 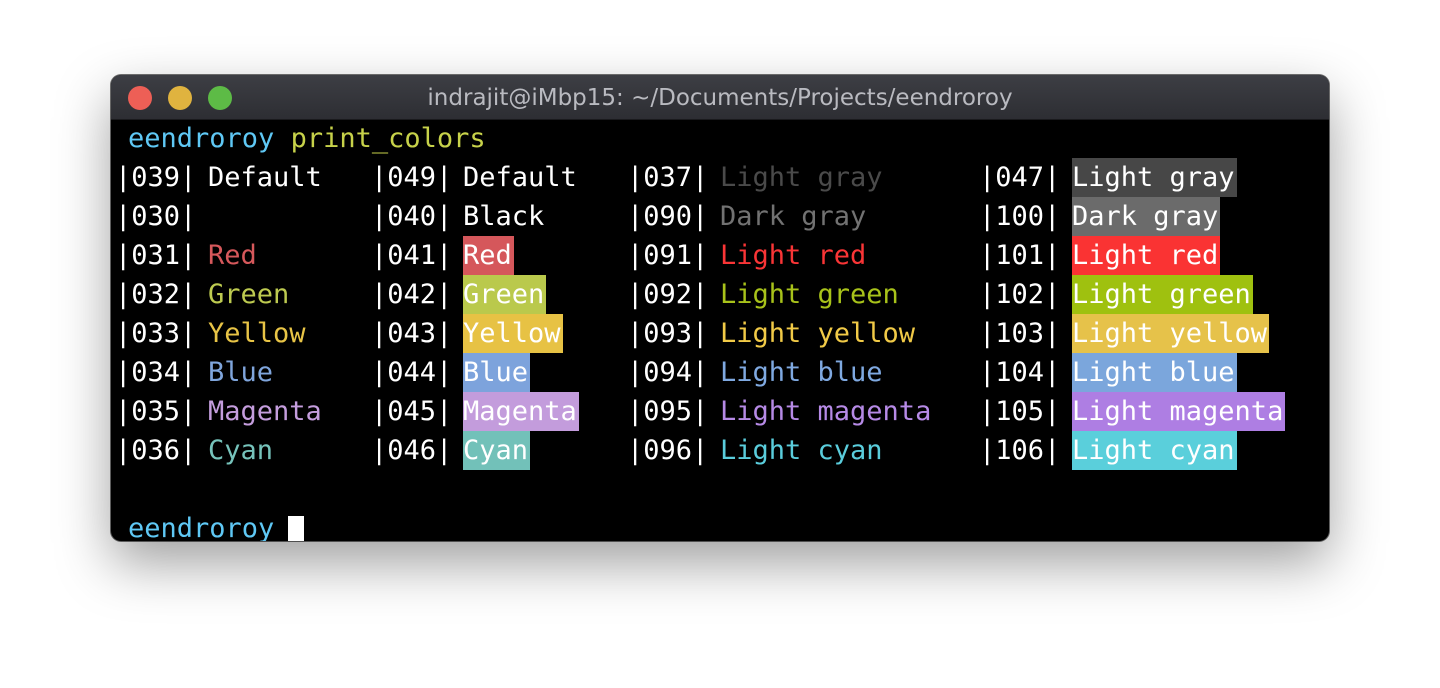 What do you see at coordinates (265, 177) in the screenshot?
I see `foreground-sample: Default` at bounding box center [265, 177].